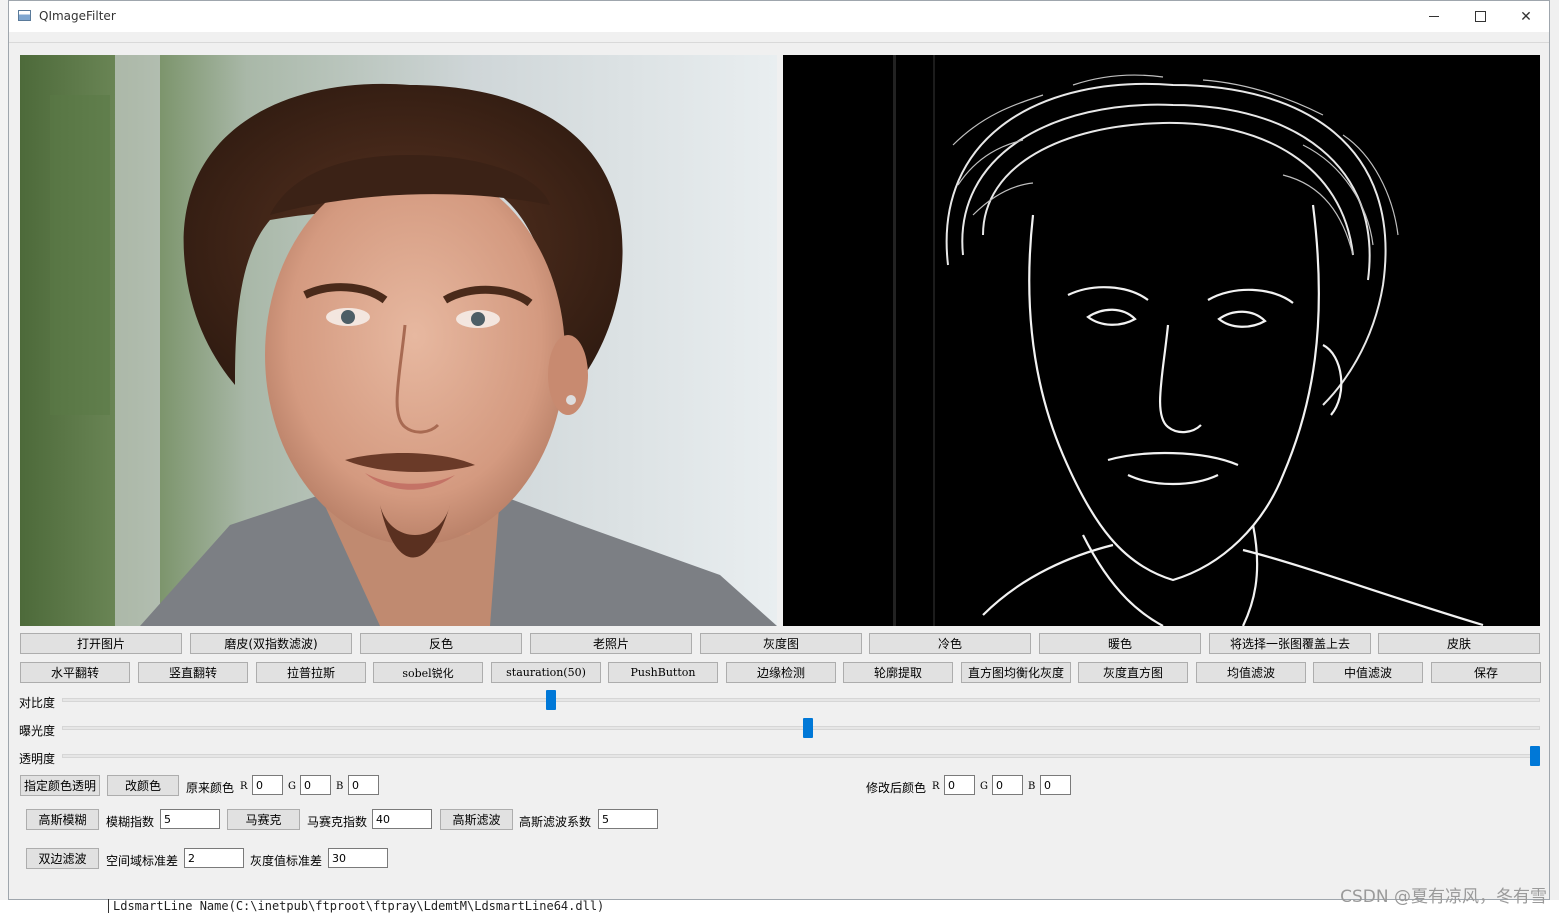 The width and height of the screenshot is (1559, 915). What do you see at coordinates (1120, 643) in the screenshot?
I see `warm-tone-button: 暖色` at bounding box center [1120, 643].